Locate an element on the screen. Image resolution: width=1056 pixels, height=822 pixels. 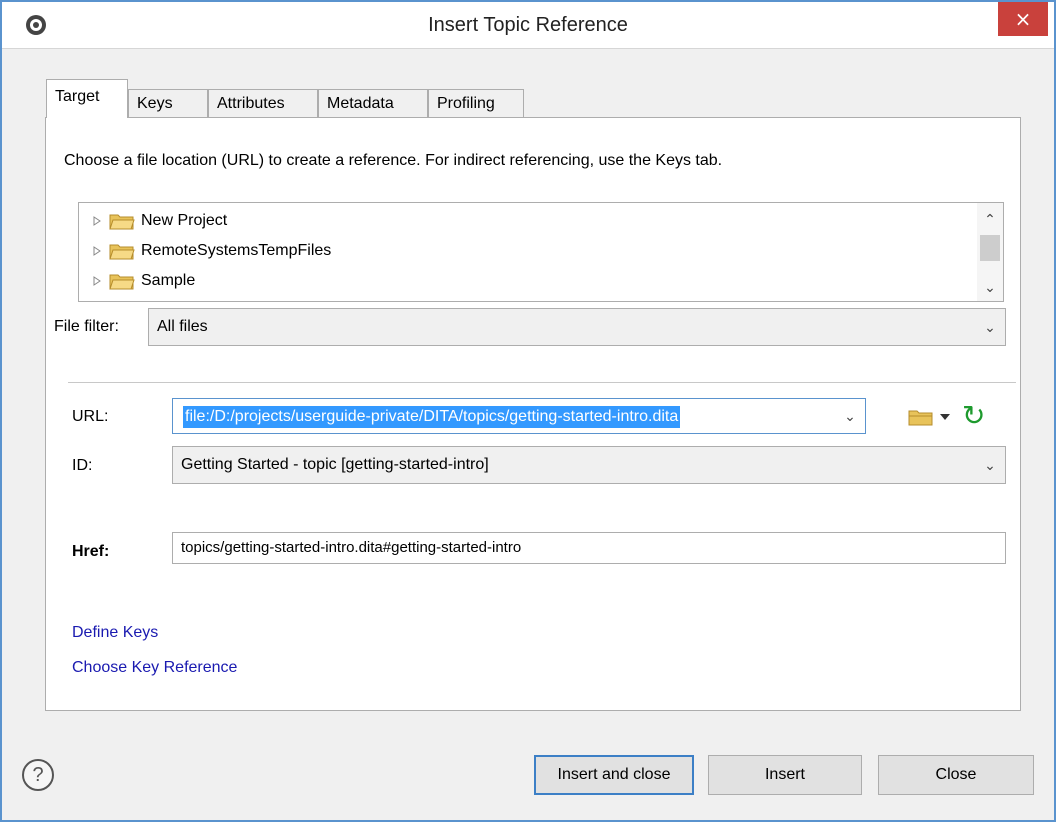
id-label: ID: is located at coordinates (82, 465).